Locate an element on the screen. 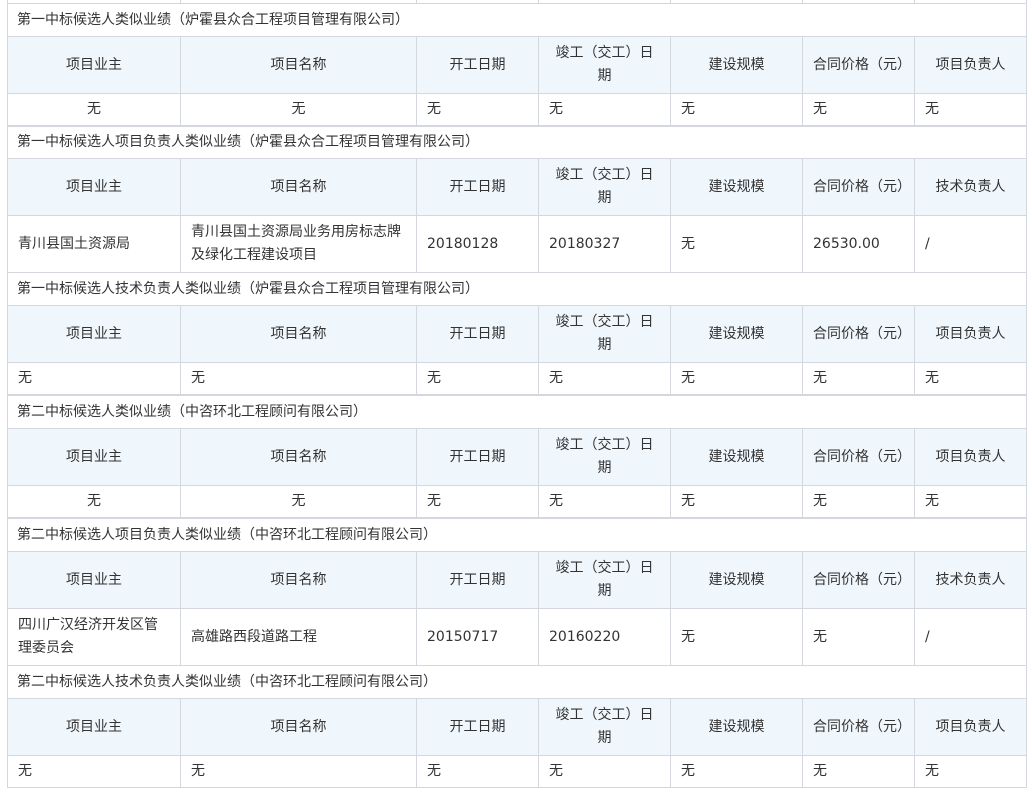 Image resolution: width=1032 pixels, height=794 pixels. cell-owner: 四川广汉经济开发区管理委员会 is located at coordinates (94, 637).